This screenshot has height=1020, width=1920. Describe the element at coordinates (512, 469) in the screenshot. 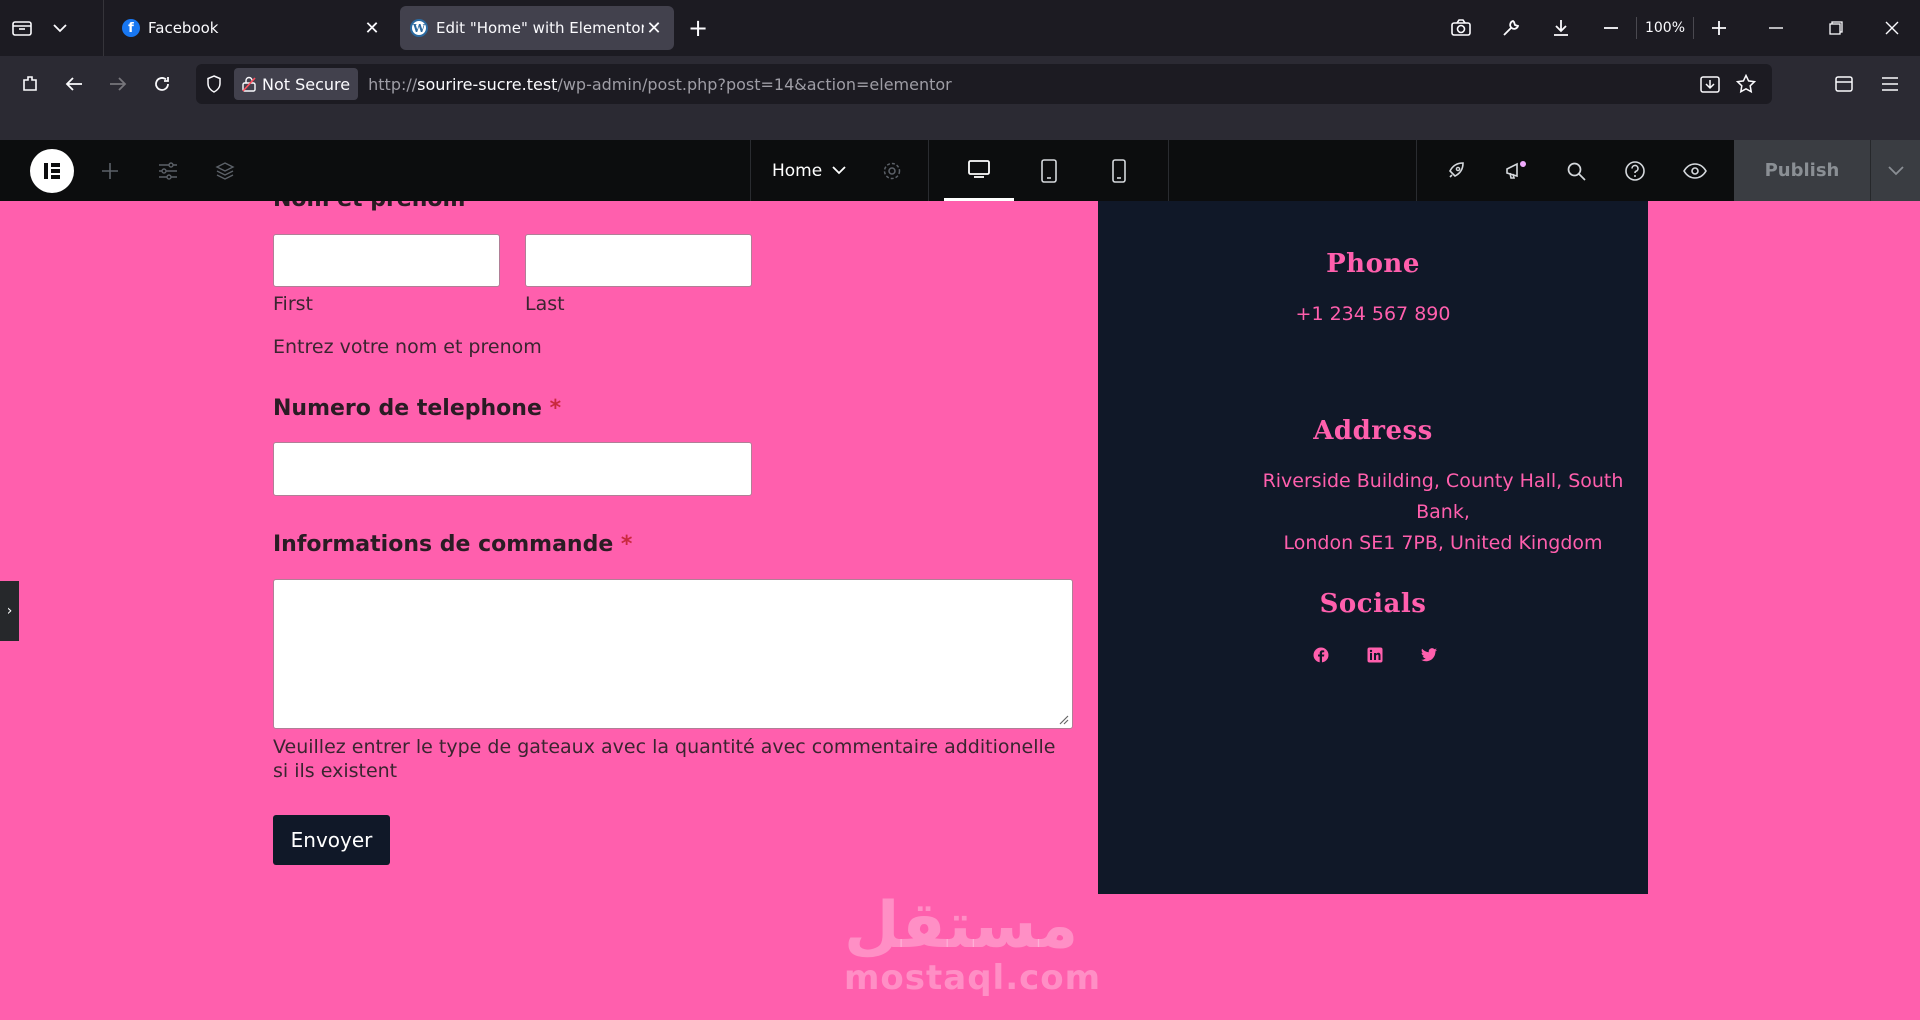

I see `phone-input` at that location.